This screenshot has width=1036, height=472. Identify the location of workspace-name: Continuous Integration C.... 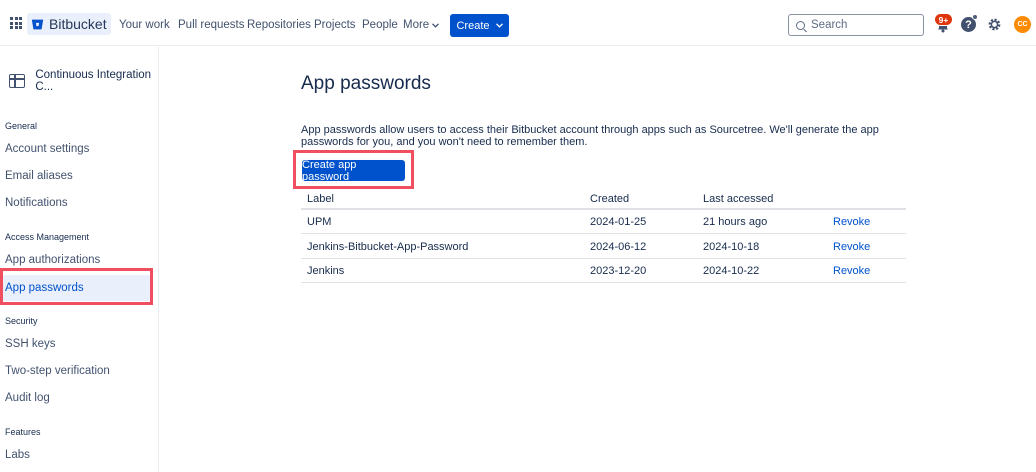
(93, 81).